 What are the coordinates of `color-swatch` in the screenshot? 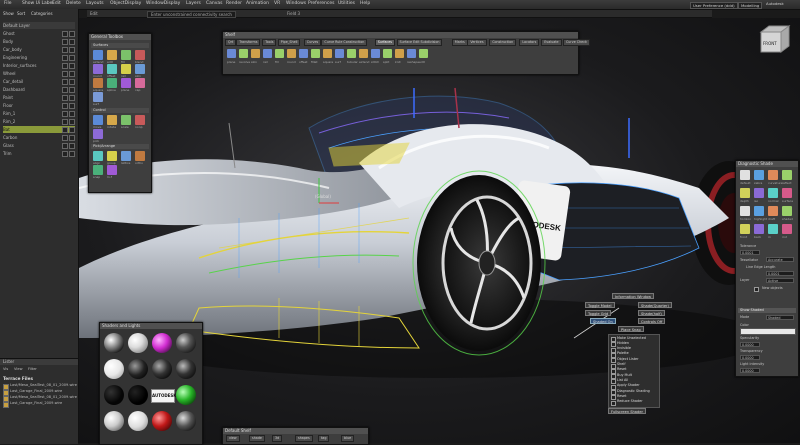 It's located at (768, 331).